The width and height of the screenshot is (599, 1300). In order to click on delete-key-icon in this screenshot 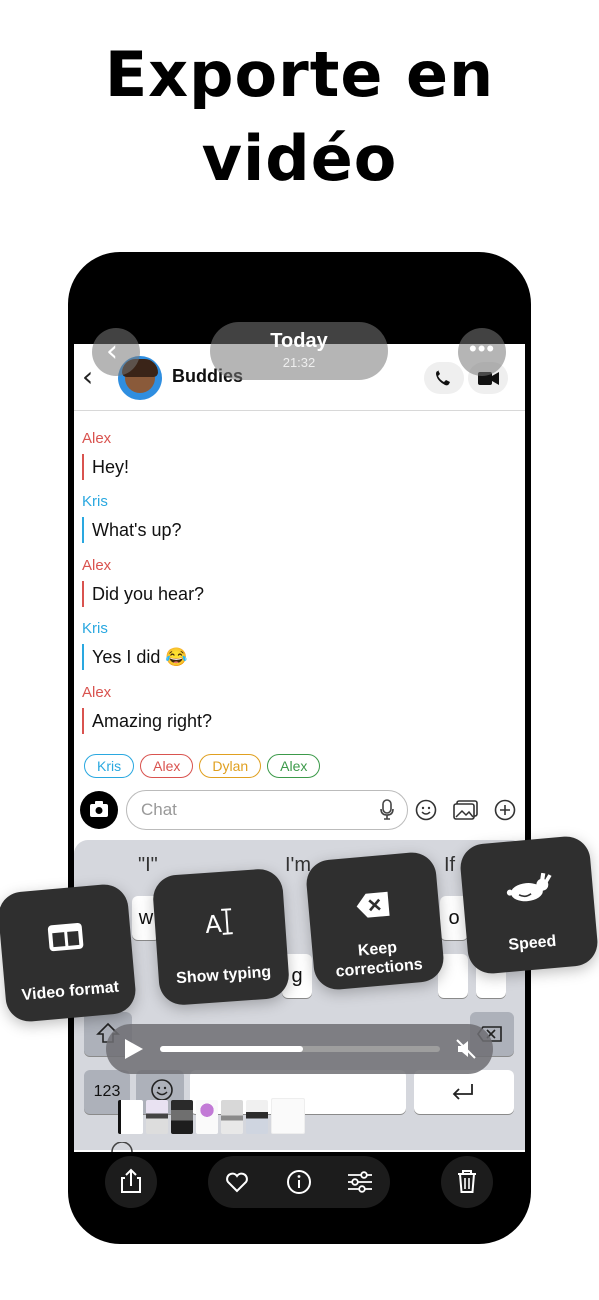, I will do `click(373, 904)`.